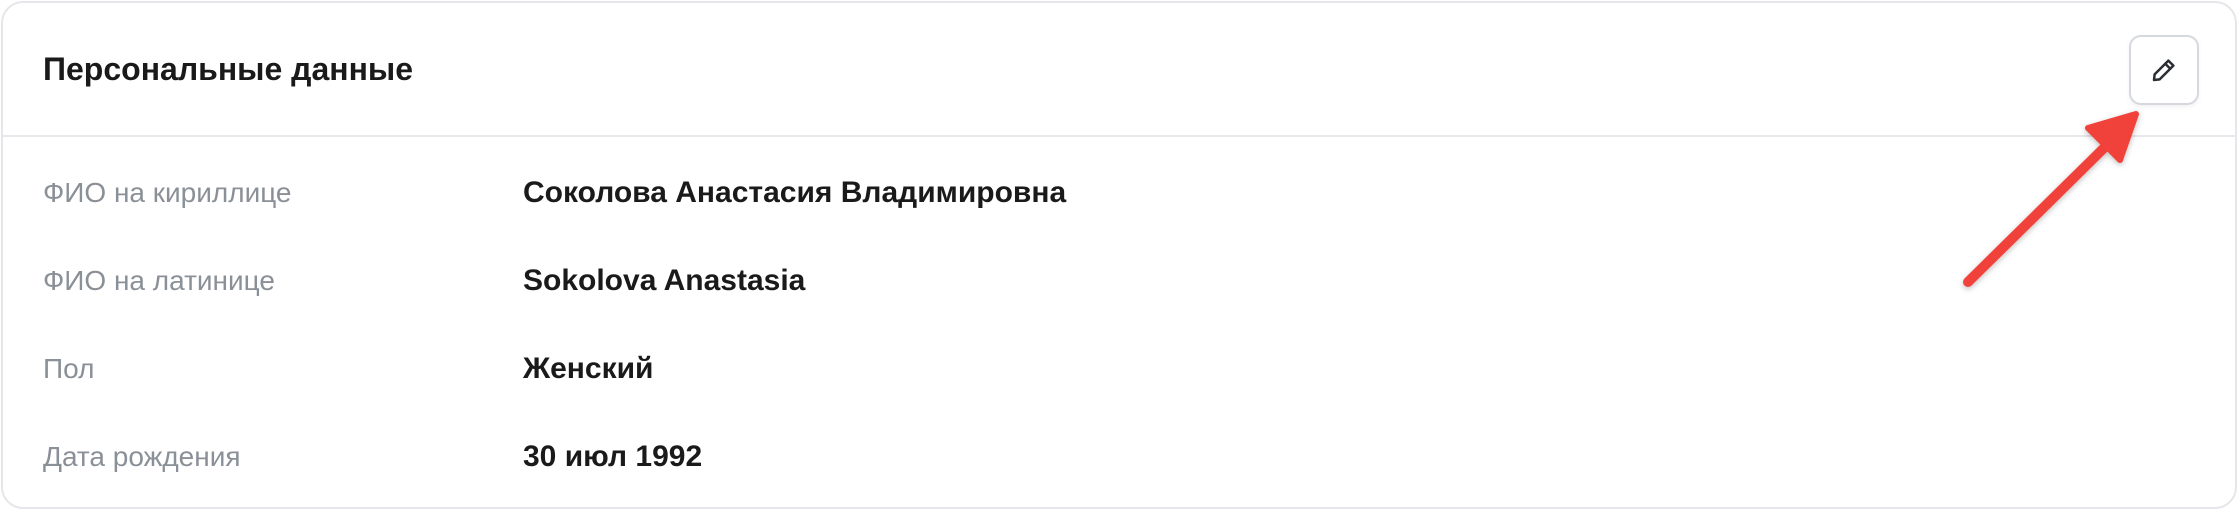 Image resolution: width=2240 pixels, height=512 pixels. What do you see at coordinates (142, 456) in the screenshot?
I see `row-label: Дата рождения` at bounding box center [142, 456].